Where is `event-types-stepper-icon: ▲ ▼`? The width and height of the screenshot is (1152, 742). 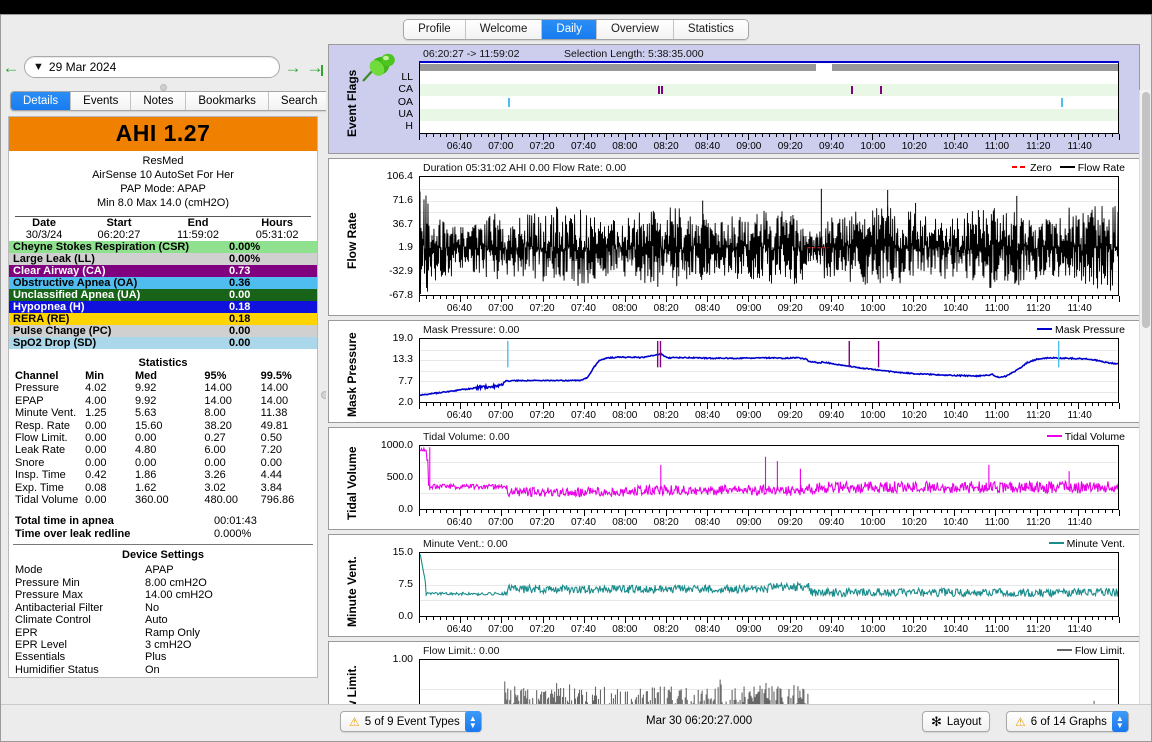
event-types-stepper-icon: ▲ ▼ is located at coordinates (472, 721).